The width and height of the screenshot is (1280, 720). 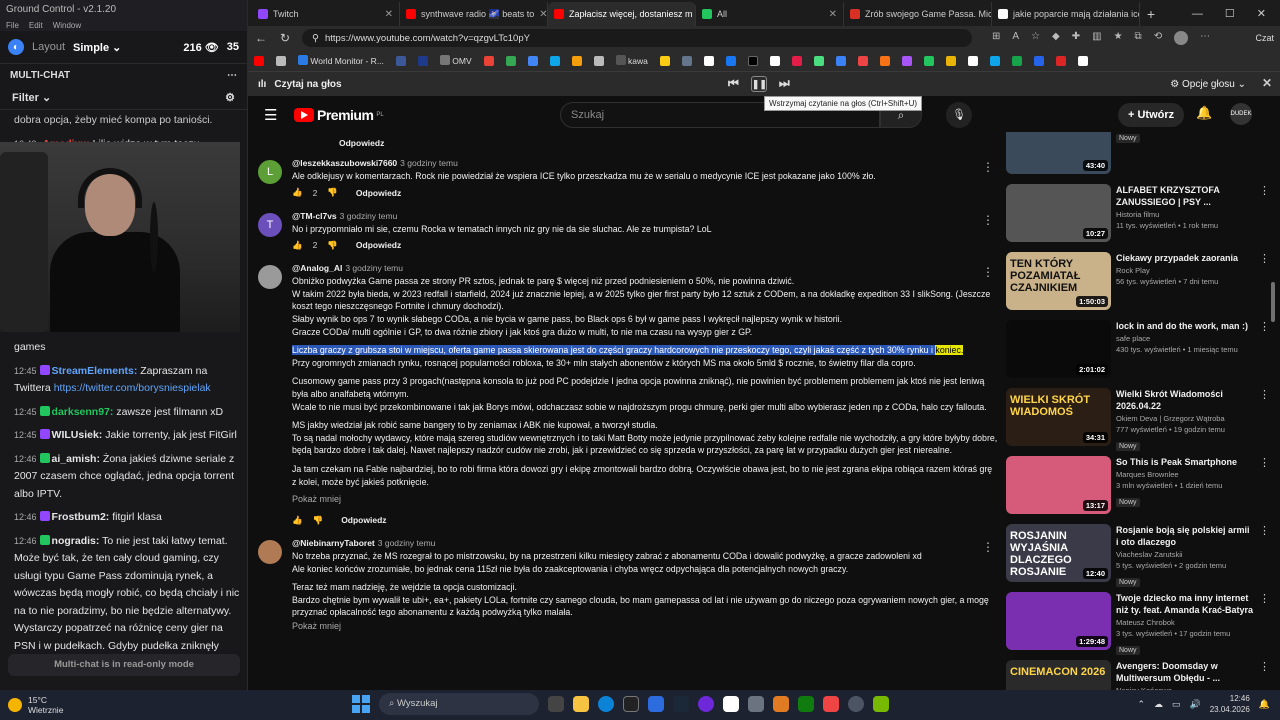 What do you see at coordinates (1015, 38) in the screenshot?
I see `read-aloud-icon: A` at bounding box center [1015, 38].